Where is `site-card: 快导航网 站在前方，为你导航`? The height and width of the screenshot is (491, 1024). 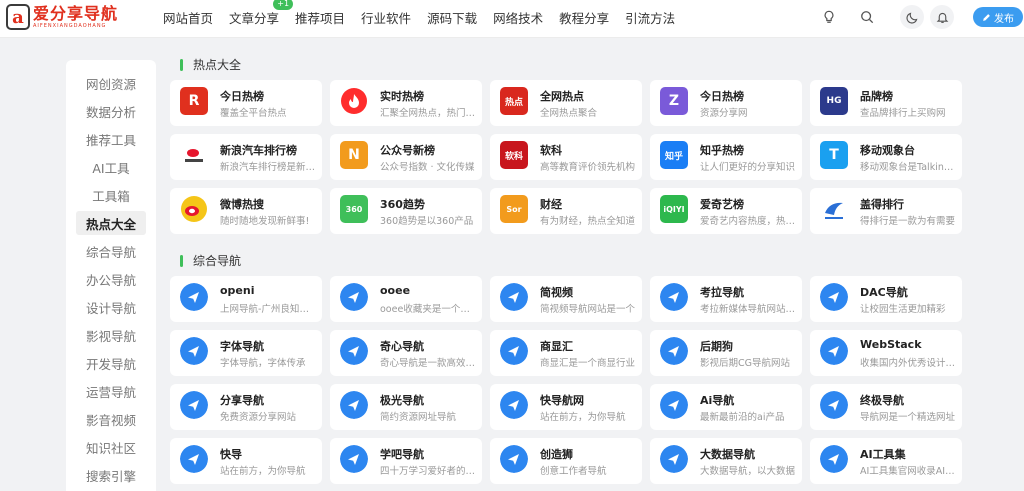
site-card: 快导航网 站在前方，为你导航 is located at coordinates (566, 407).